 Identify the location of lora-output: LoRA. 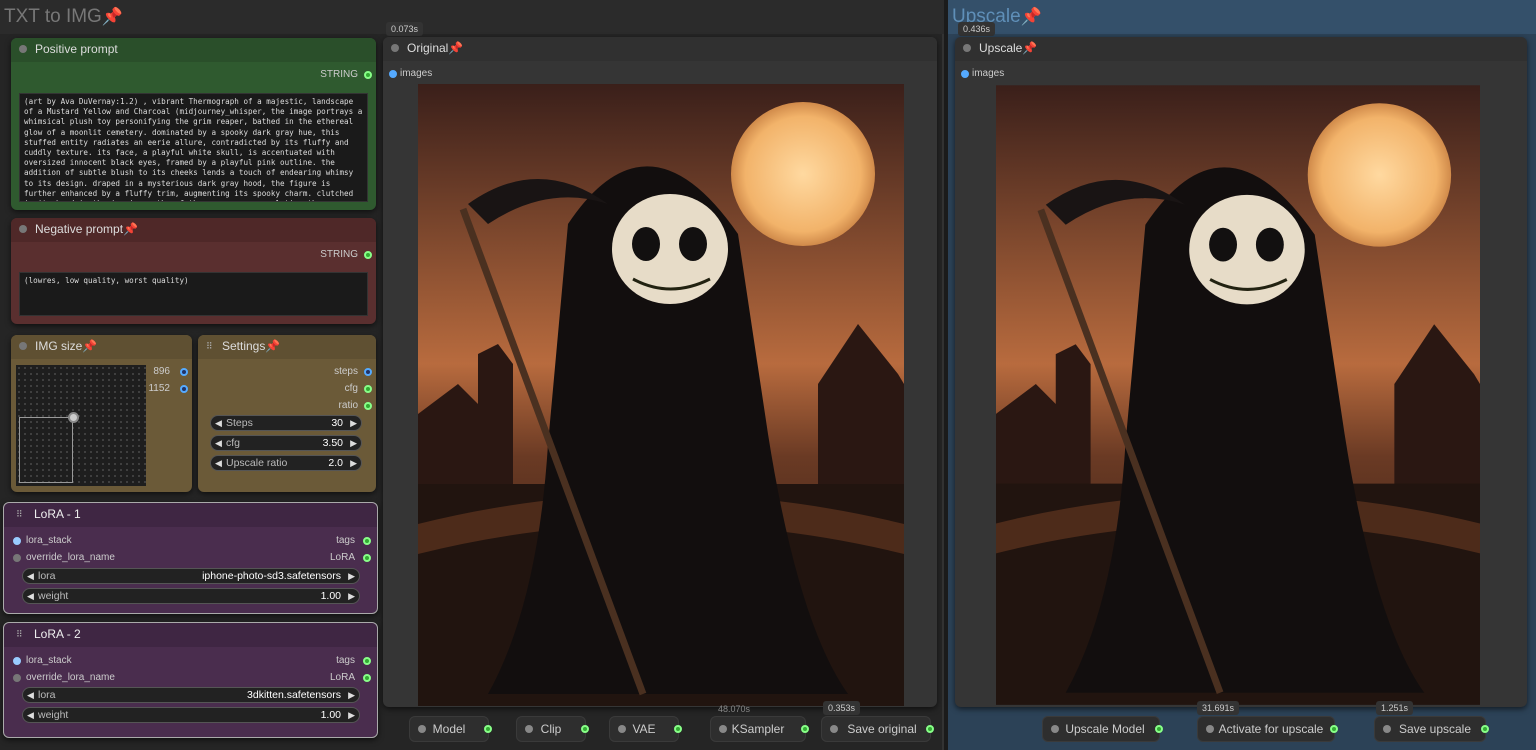
(342, 557).